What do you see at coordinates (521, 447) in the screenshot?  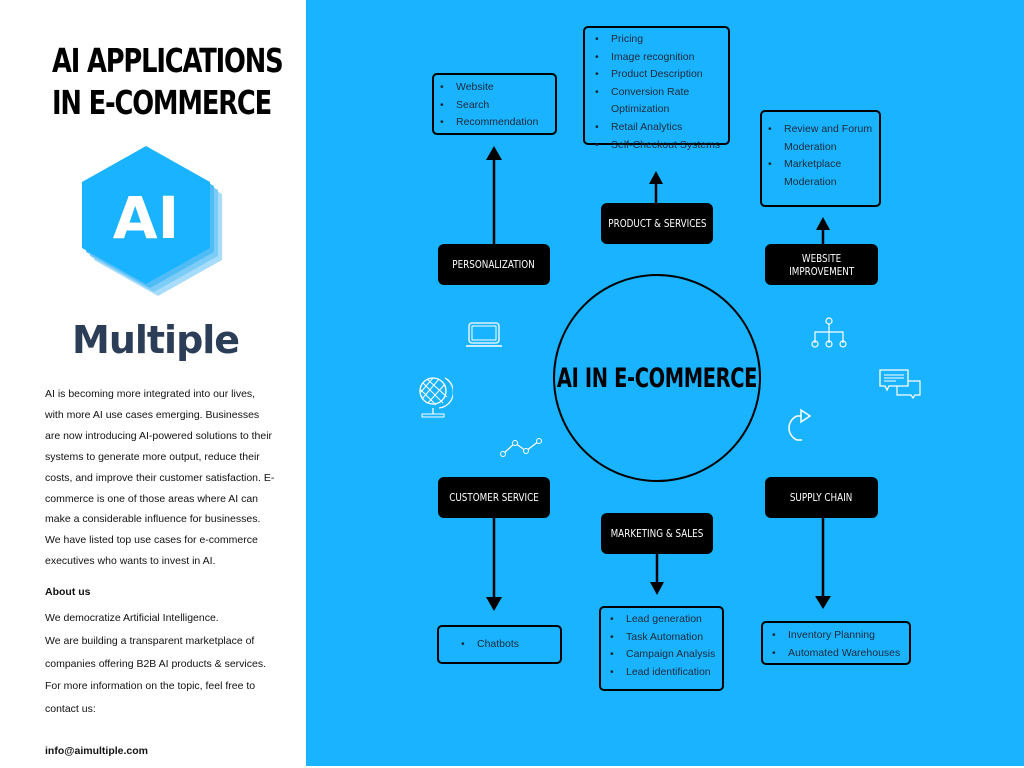 I see `line-chart-icon` at bounding box center [521, 447].